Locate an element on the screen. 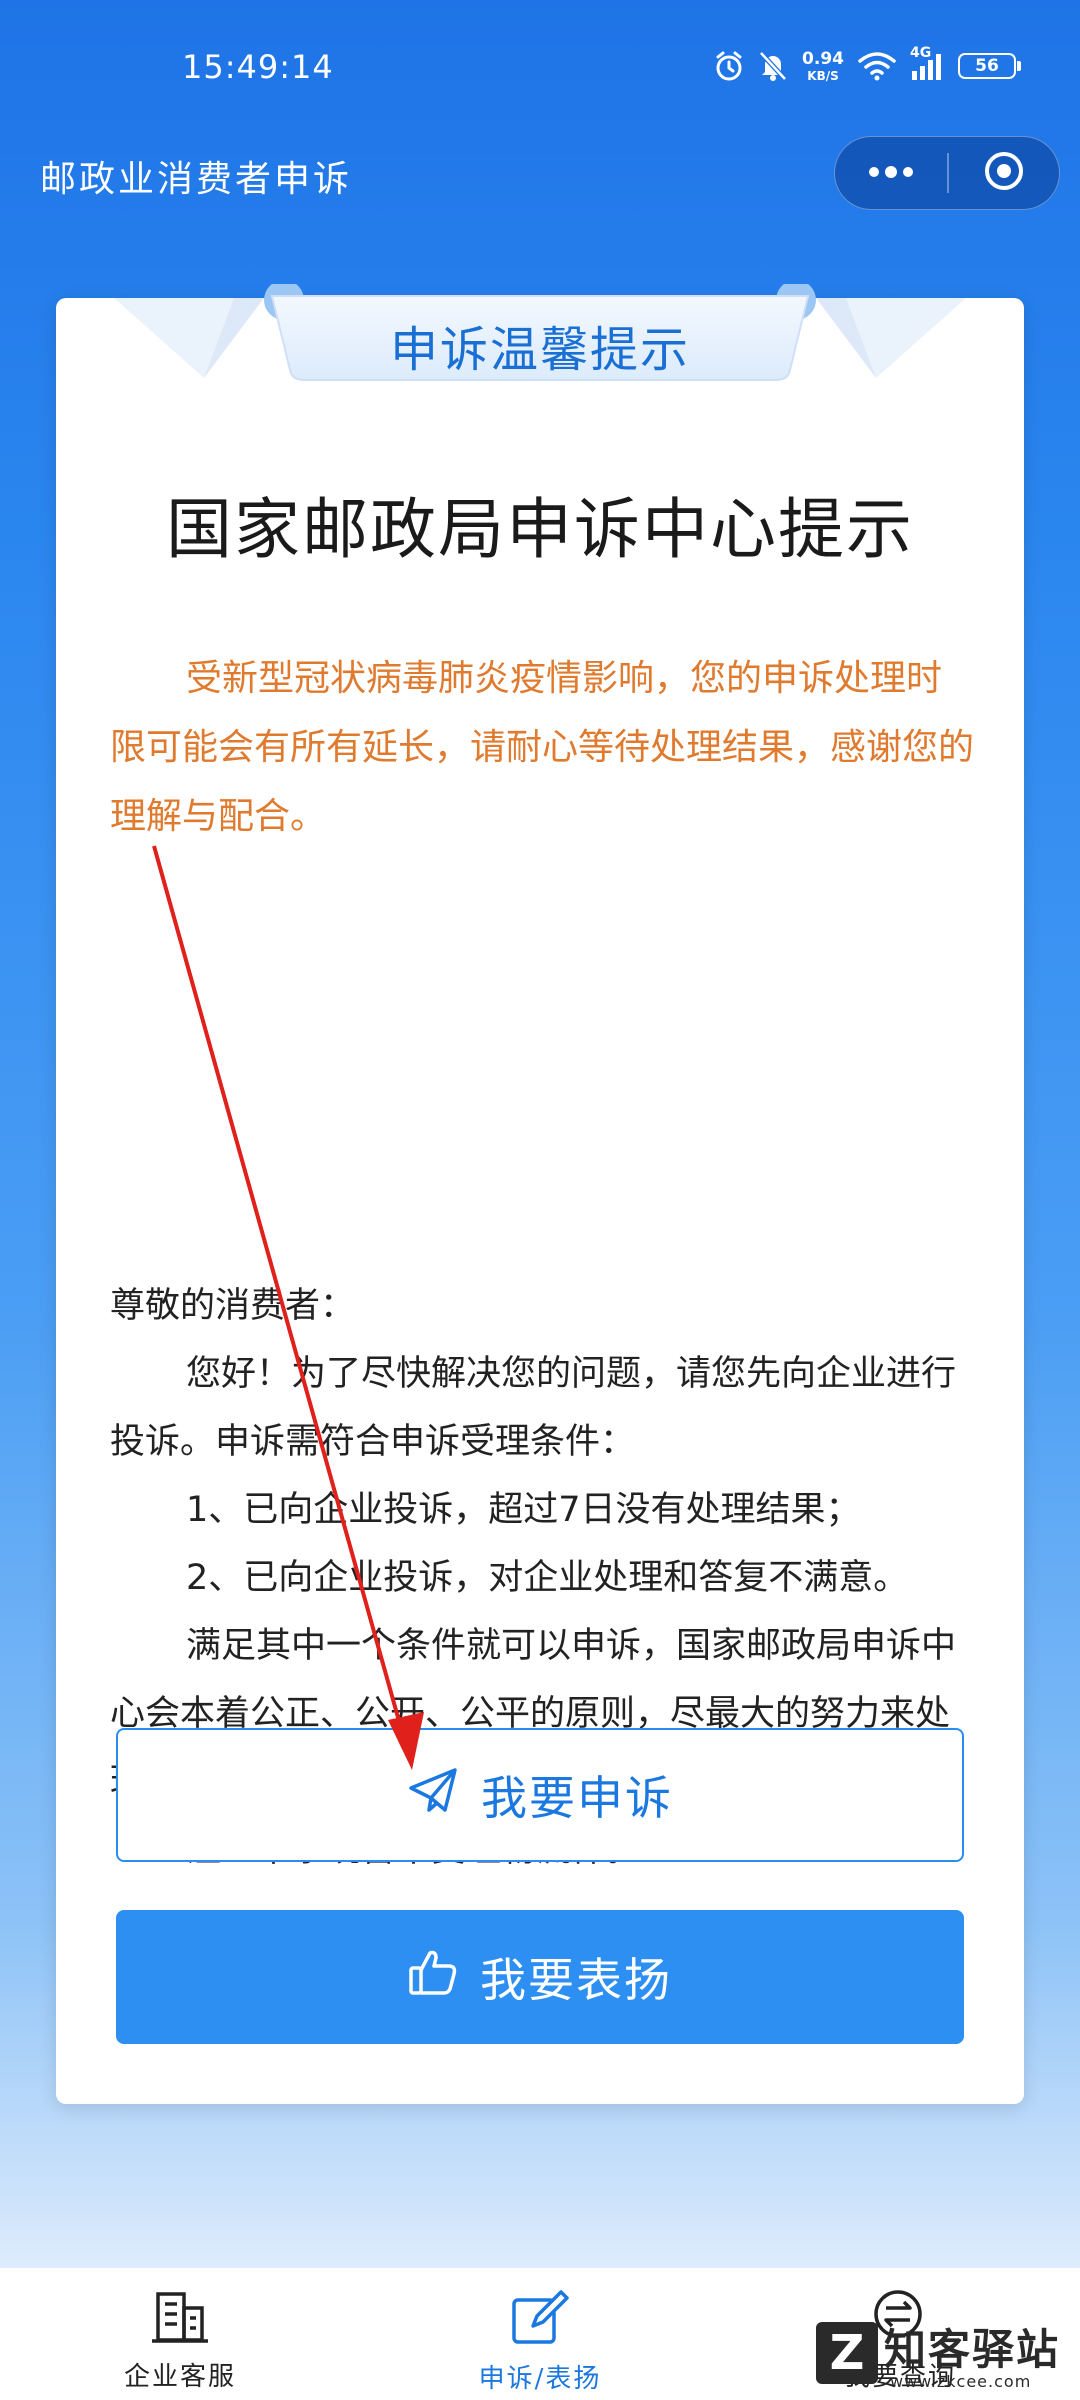 Image resolution: width=1080 pixels, height=2400 pixels. tab-complain-praise: 申诉/表扬 is located at coordinates (540, 2334).